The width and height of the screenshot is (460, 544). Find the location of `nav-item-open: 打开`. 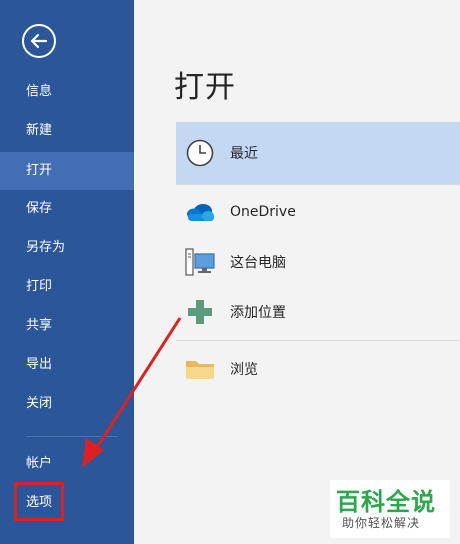

nav-item-open: 打开 is located at coordinates (67, 171).